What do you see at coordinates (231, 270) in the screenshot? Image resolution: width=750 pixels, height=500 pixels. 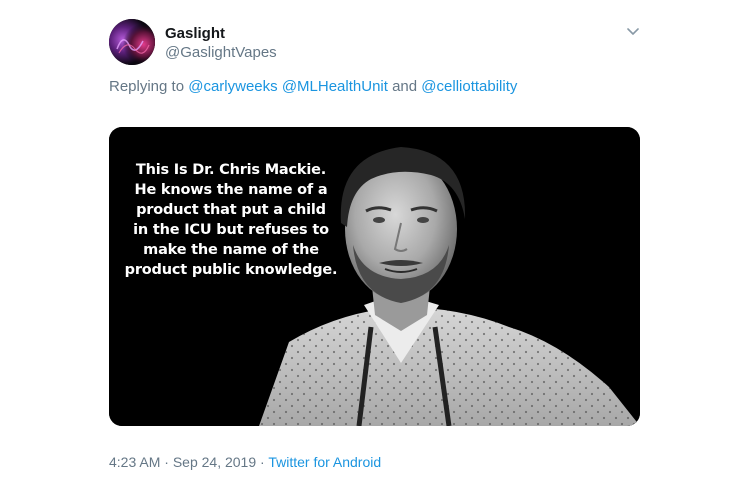 I see `caption-line: product public knowledge.` at bounding box center [231, 270].